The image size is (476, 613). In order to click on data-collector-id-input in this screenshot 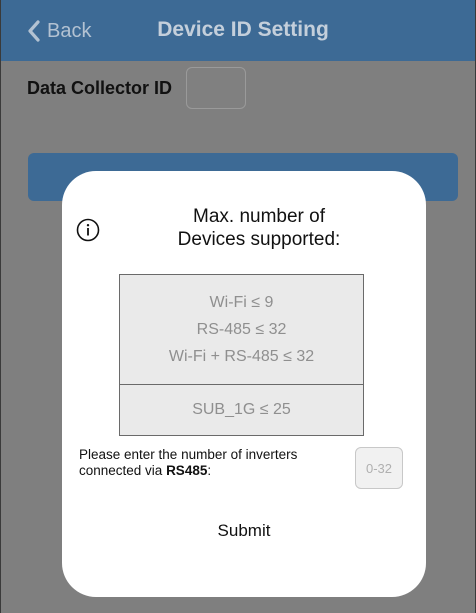, I will do `click(216, 88)`.